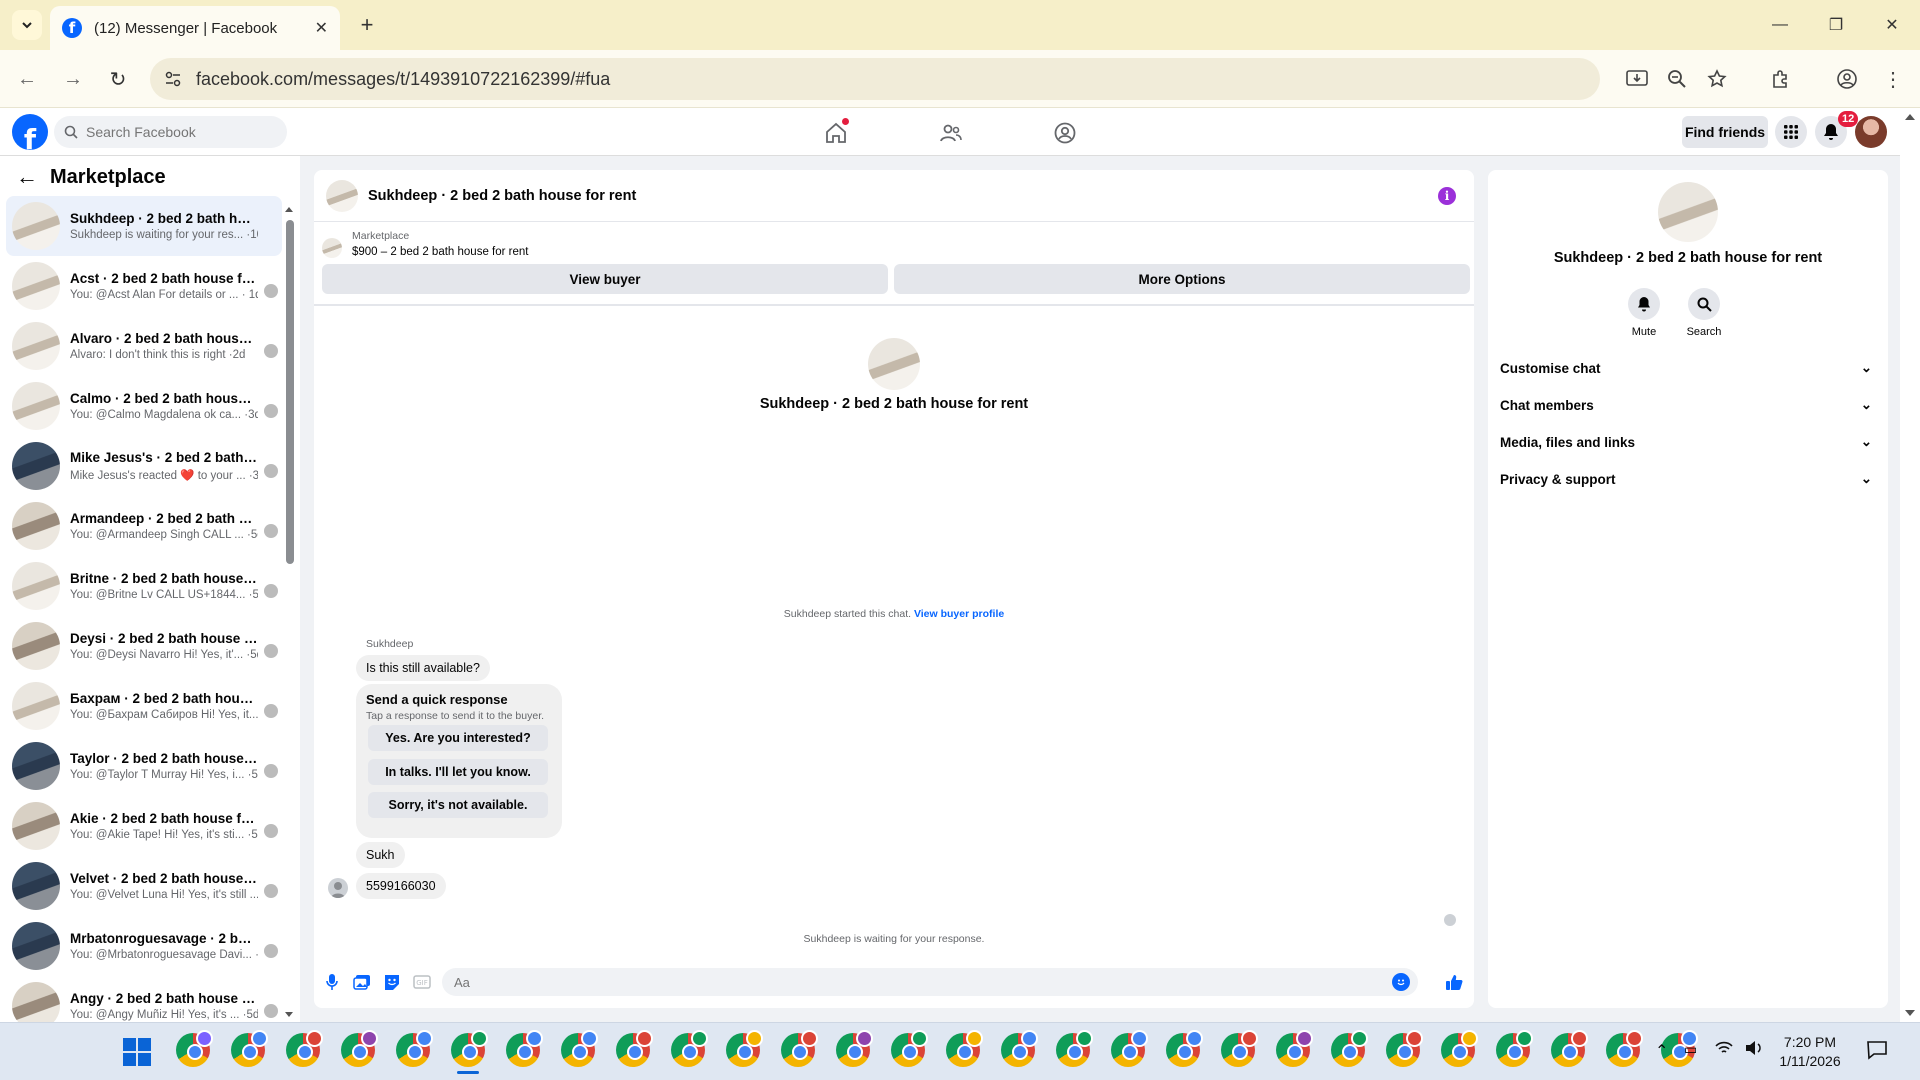  What do you see at coordinates (27, 25) in the screenshot?
I see `tab-search-chevron-icon` at bounding box center [27, 25].